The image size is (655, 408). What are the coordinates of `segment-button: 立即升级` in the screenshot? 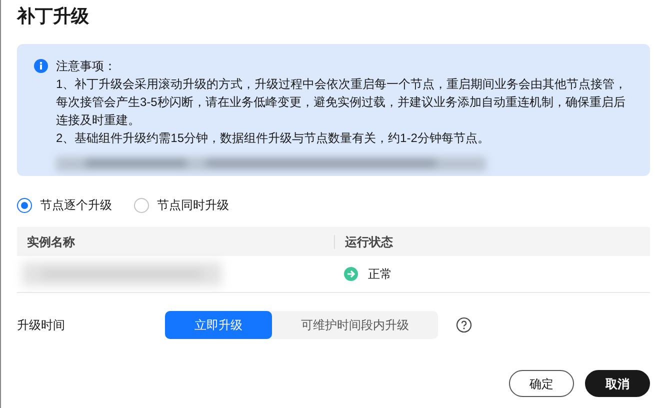 It's located at (218, 325).